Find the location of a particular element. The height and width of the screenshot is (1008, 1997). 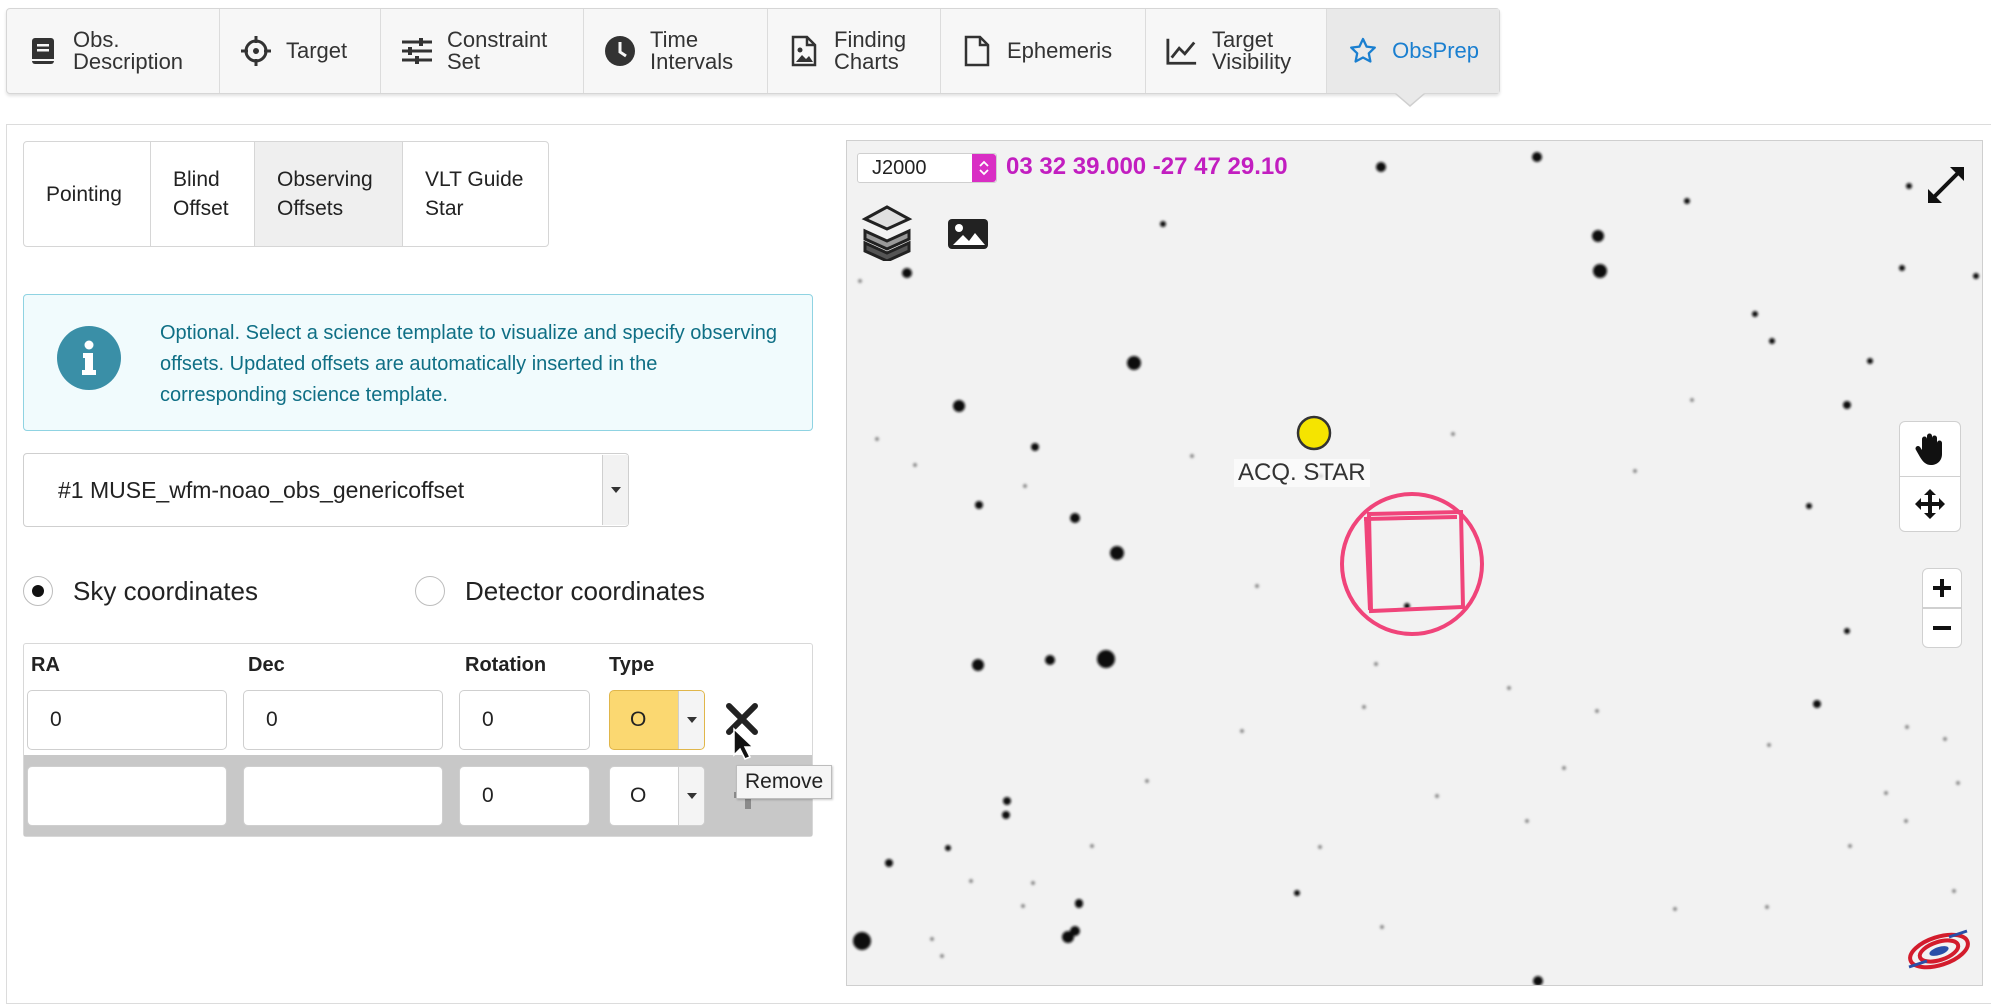

acq-star-marker is located at coordinates (1314, 433).